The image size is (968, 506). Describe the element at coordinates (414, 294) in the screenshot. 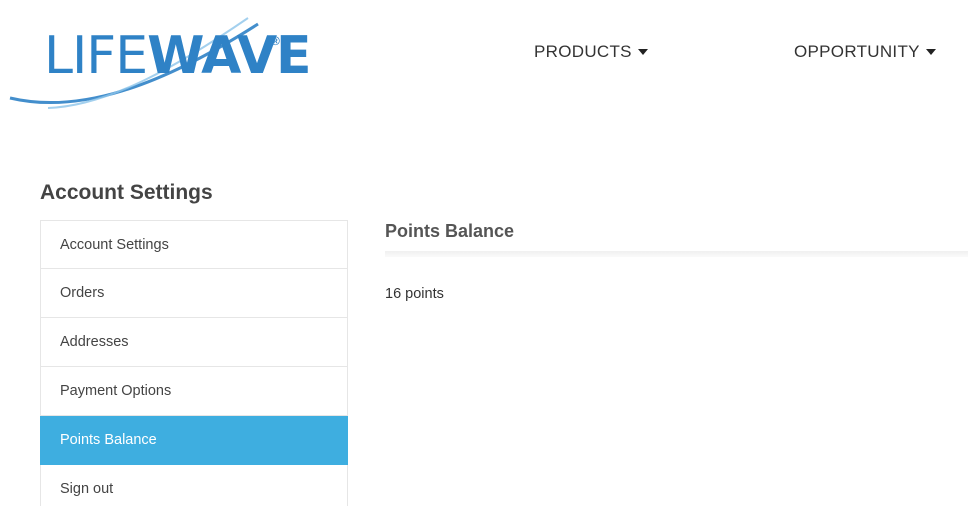

I see `points-balance-value: 16 points` at that location.